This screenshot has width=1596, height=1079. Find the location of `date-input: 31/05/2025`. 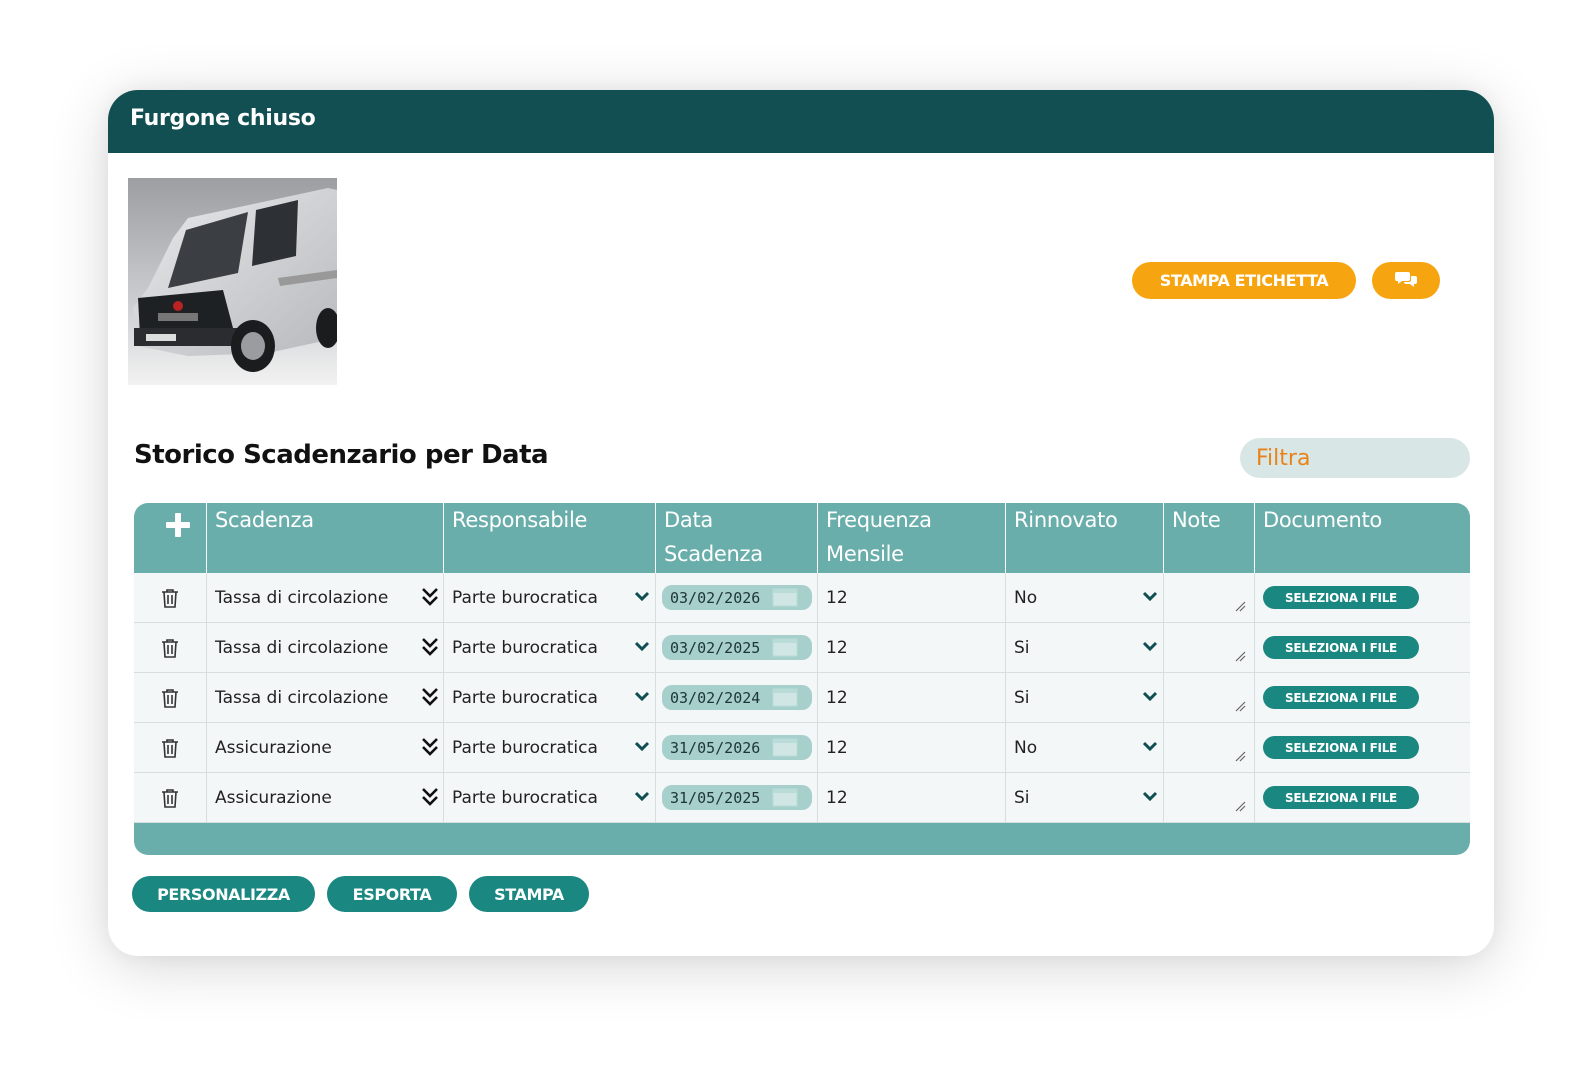

date-input: 31/05/2025 is located at coordinates (737, 797).